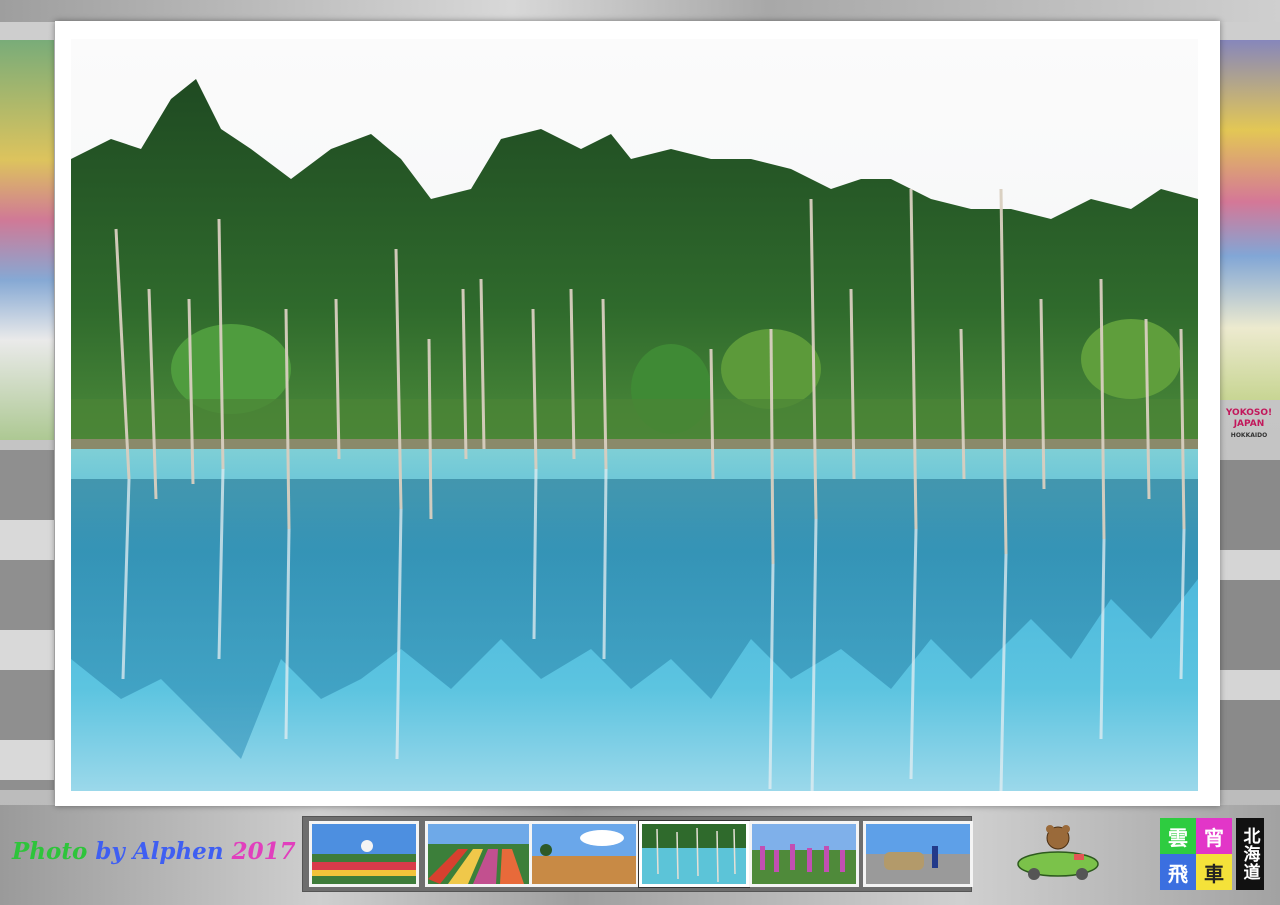 This screenshot has width=1280, height=905. I want to click on kanji-cell: 雲, so click(1178, 836).